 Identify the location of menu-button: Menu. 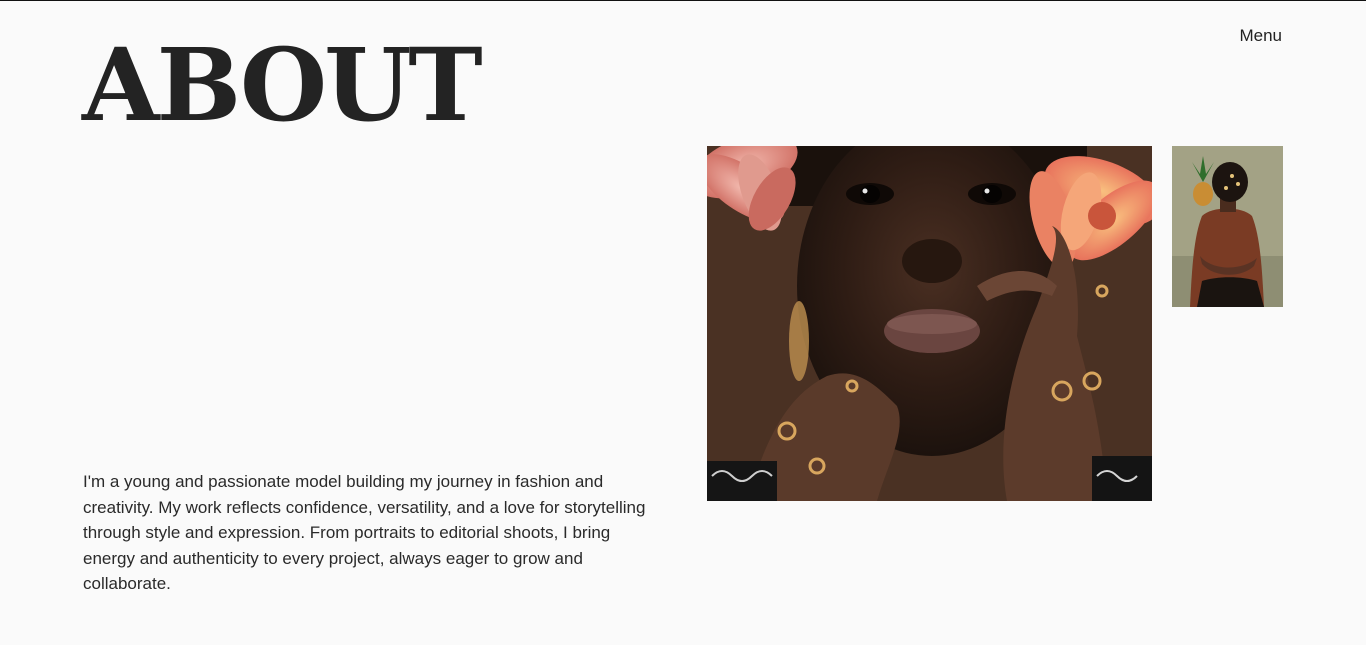
(1260, 36).